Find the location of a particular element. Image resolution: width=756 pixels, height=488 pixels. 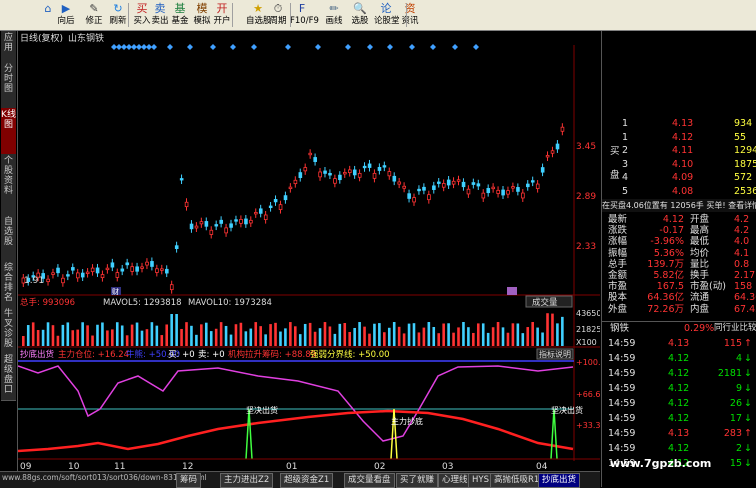

bottom-tab-3: 成交量看盘 is located at coordinates (369, 480).